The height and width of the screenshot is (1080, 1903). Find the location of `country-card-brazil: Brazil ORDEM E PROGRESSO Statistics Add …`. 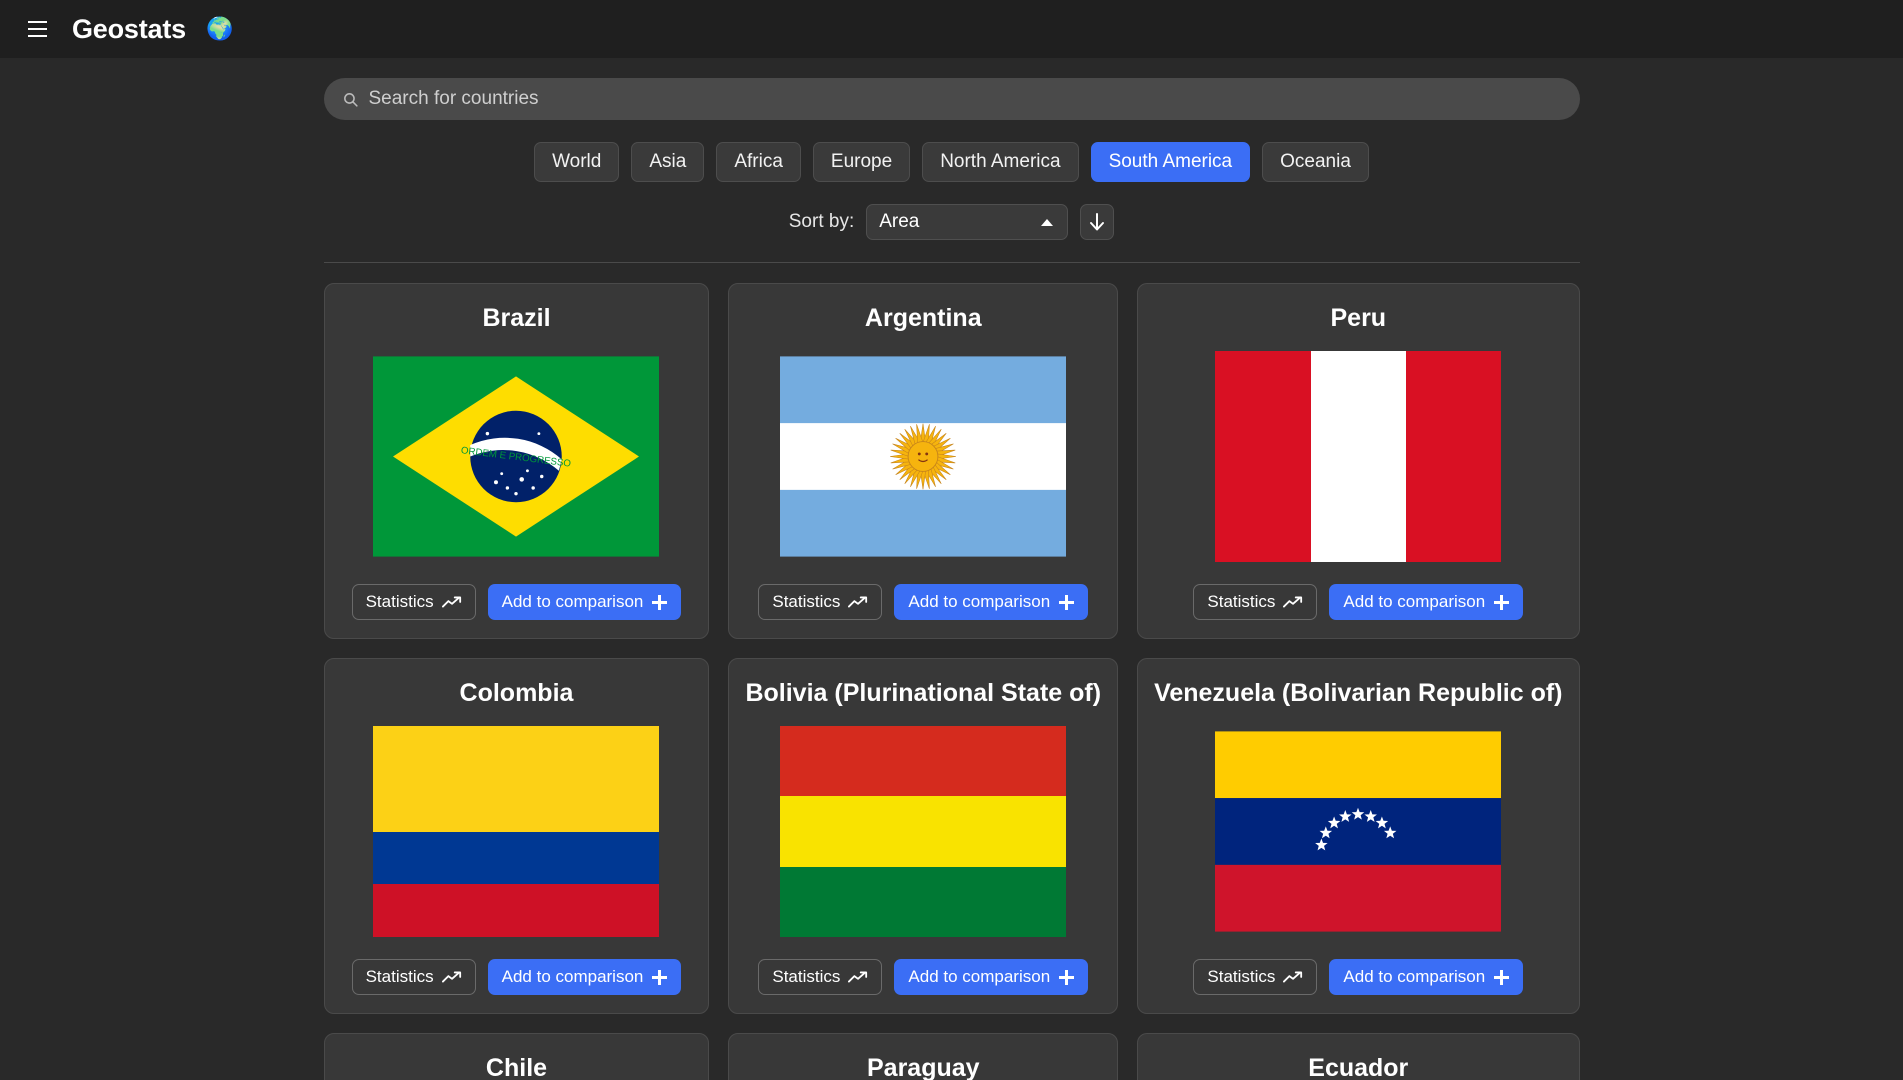

country-card-brazil: Brazil ORDEM E PROGRESSO Statistics Add … is located at coordinates (516, 461).